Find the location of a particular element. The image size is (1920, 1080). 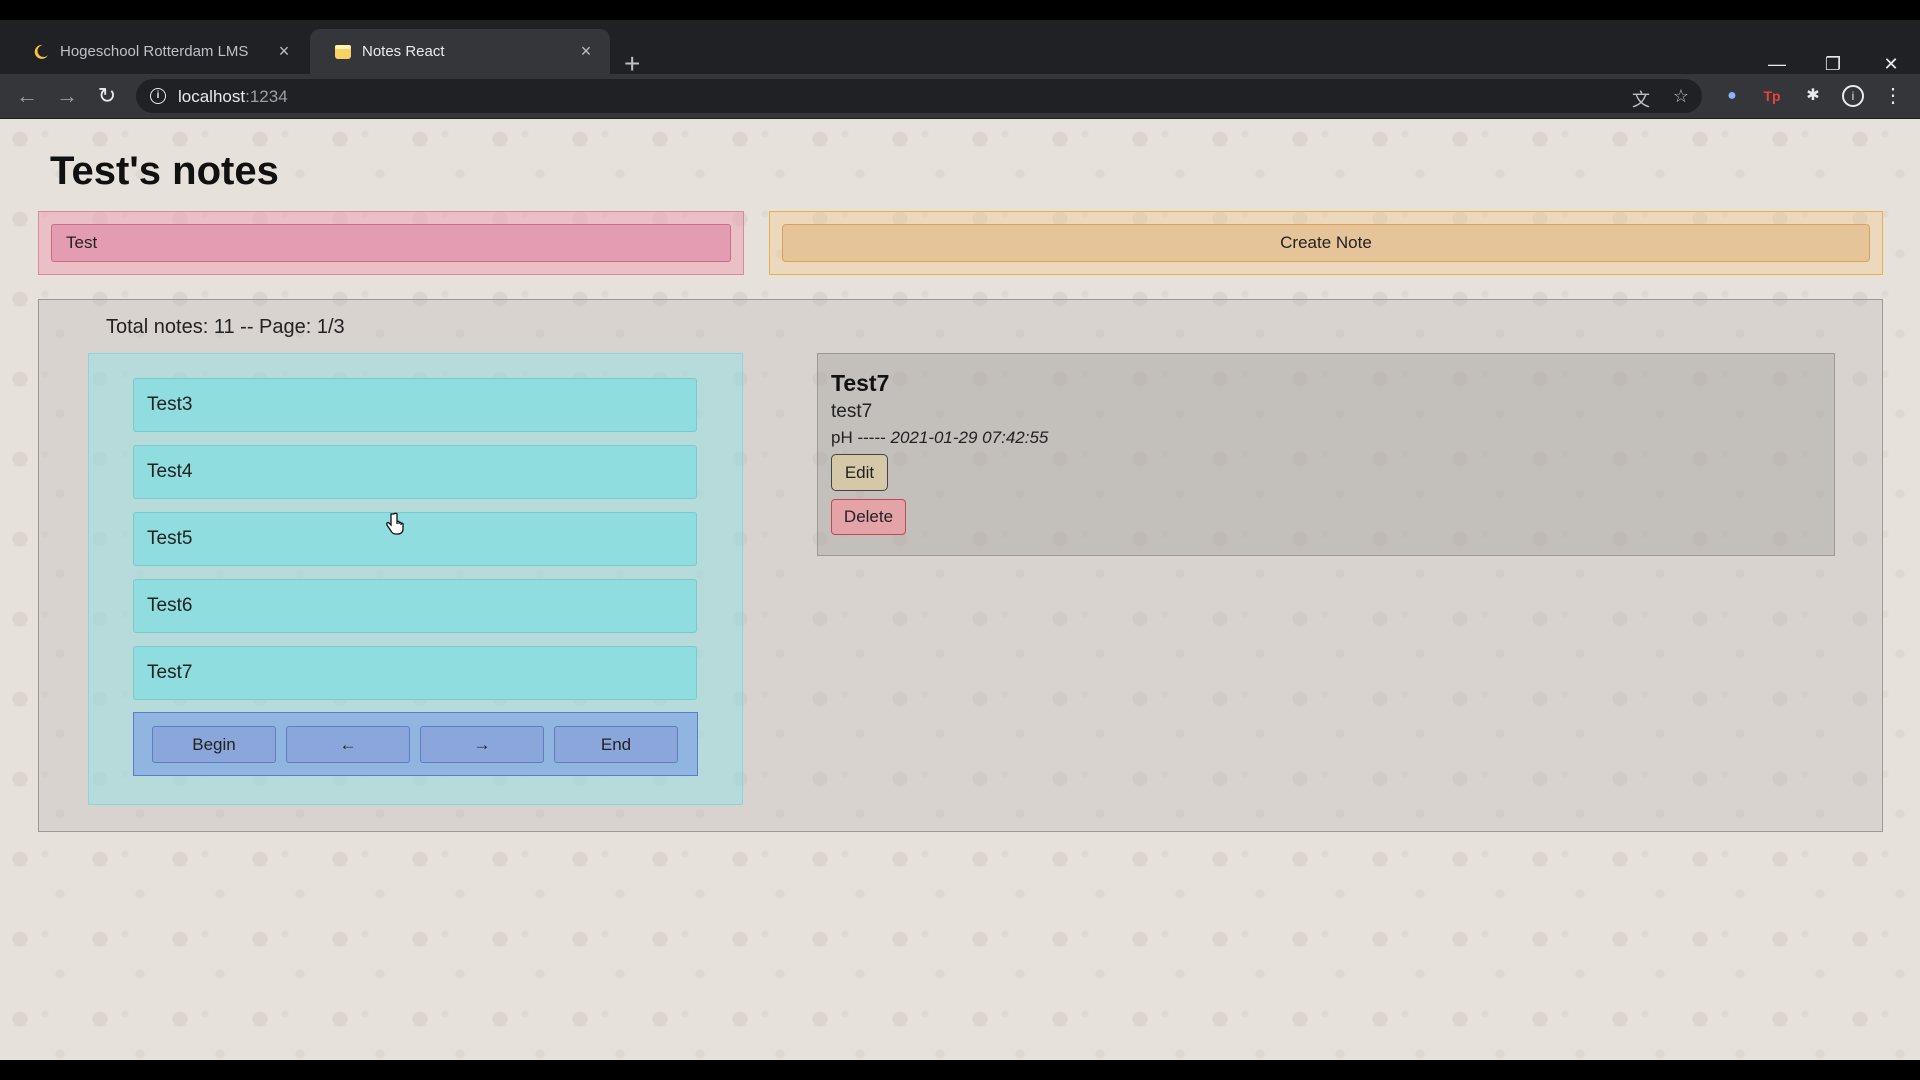

begin-button: Begin is located at coordinates (214, 744).